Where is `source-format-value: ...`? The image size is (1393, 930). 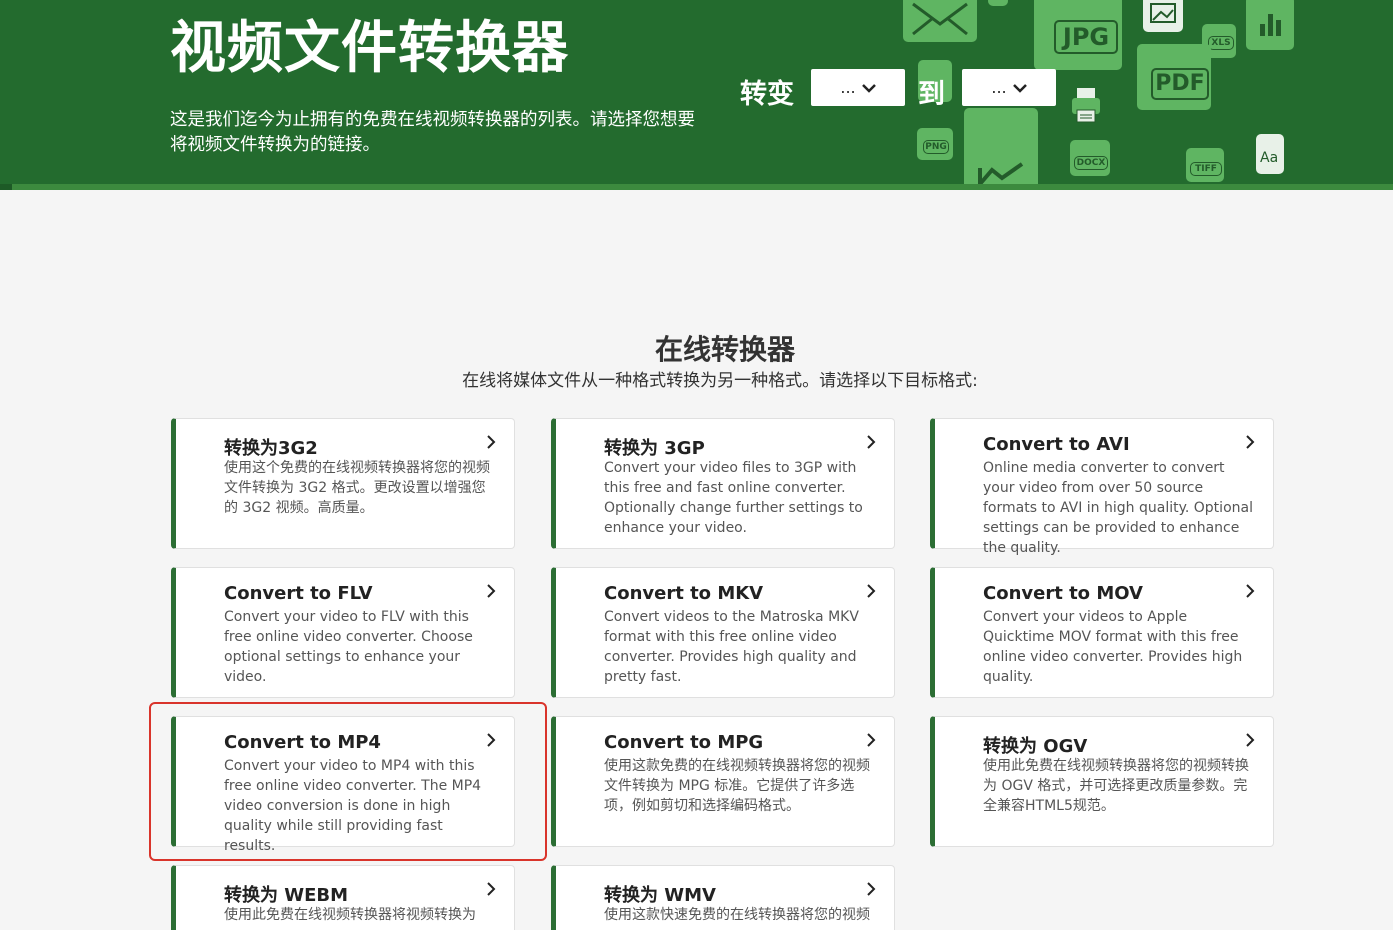 source-format-value: ... is located at coordinates (848, 87).